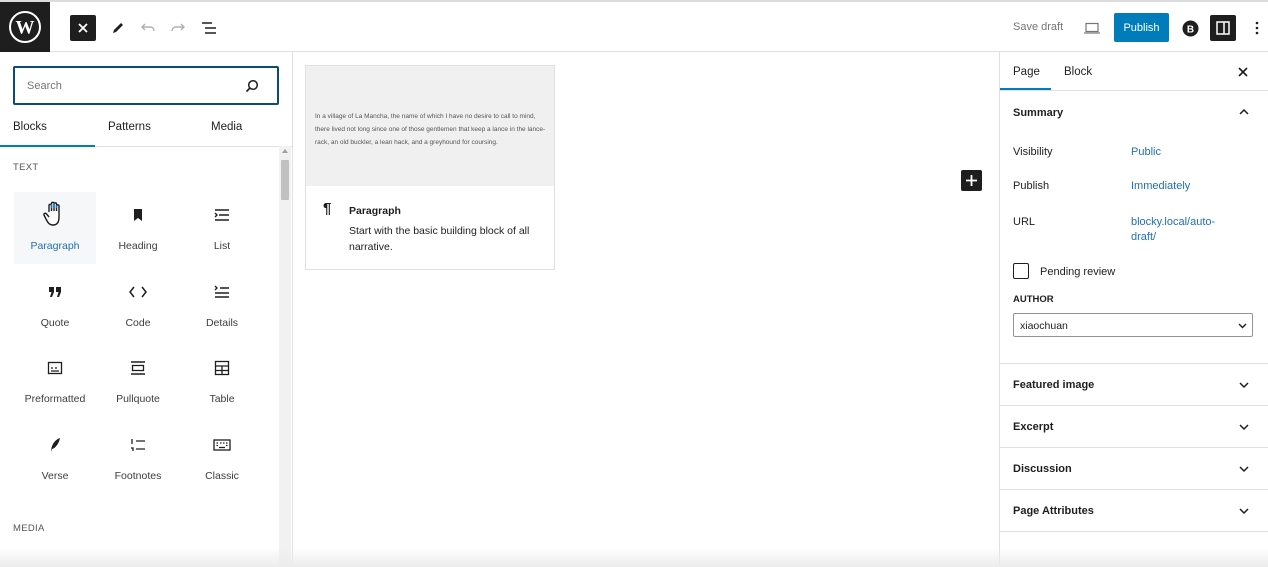 The width and height of the screenshot is (1268, 567). I want to click on redo-icon, so click(178, 27).